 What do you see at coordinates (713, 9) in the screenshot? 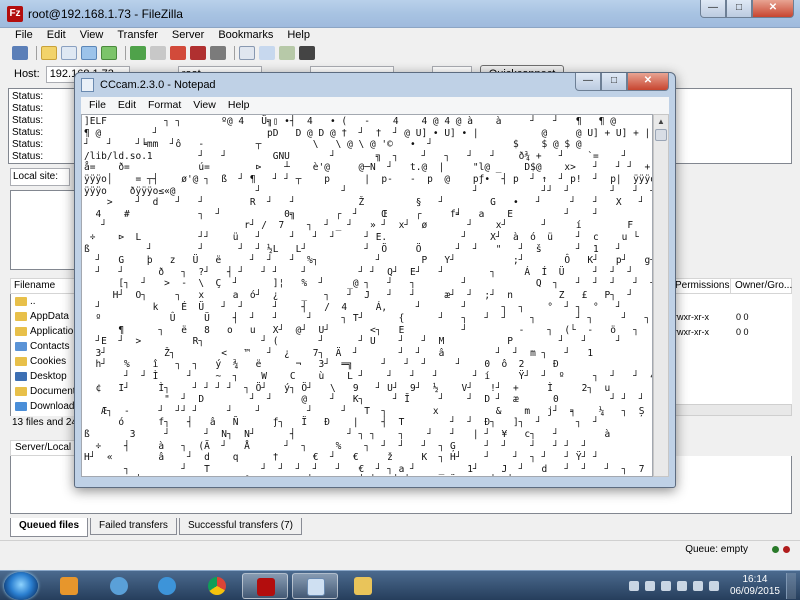
I see `minimize-button: —` at bounding box center [713, 9].